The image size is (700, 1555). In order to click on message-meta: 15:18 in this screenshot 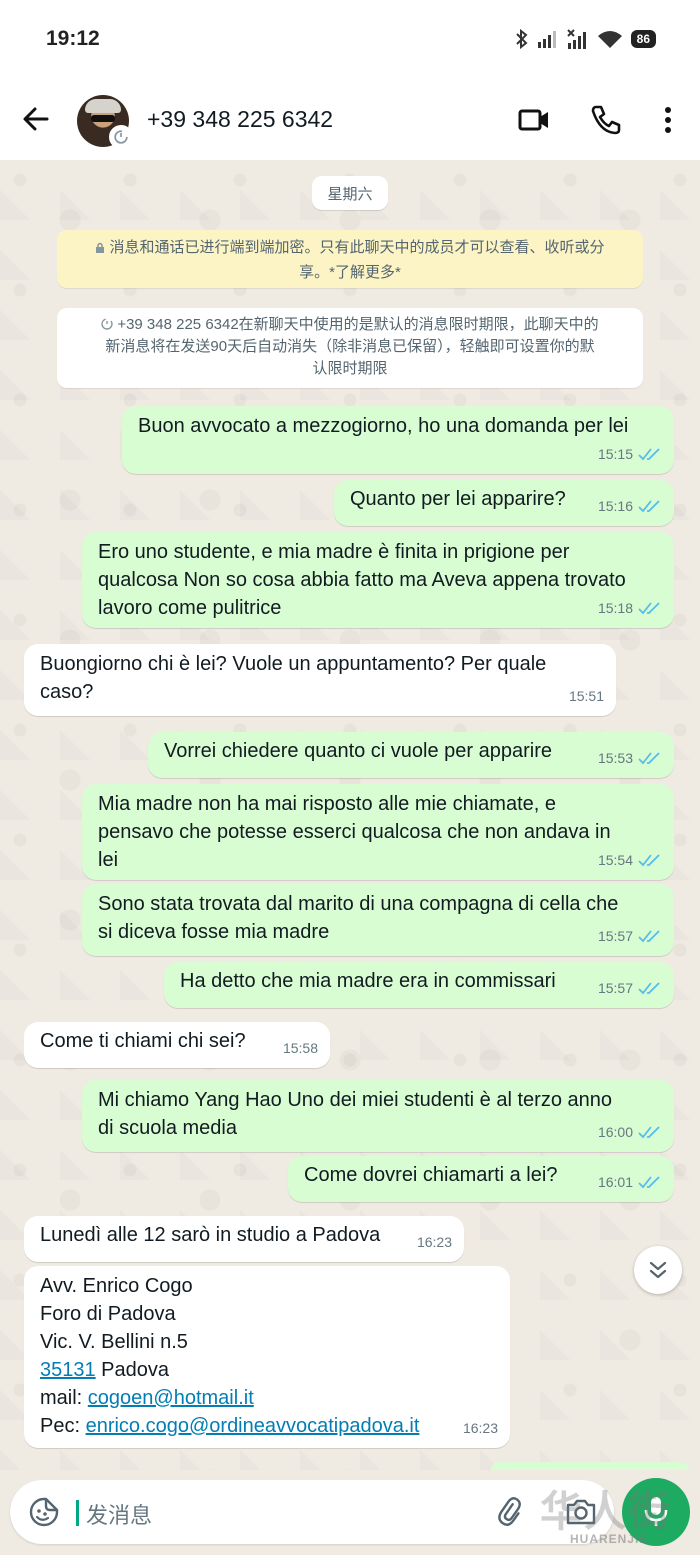, I will do `click(630, 608)`.